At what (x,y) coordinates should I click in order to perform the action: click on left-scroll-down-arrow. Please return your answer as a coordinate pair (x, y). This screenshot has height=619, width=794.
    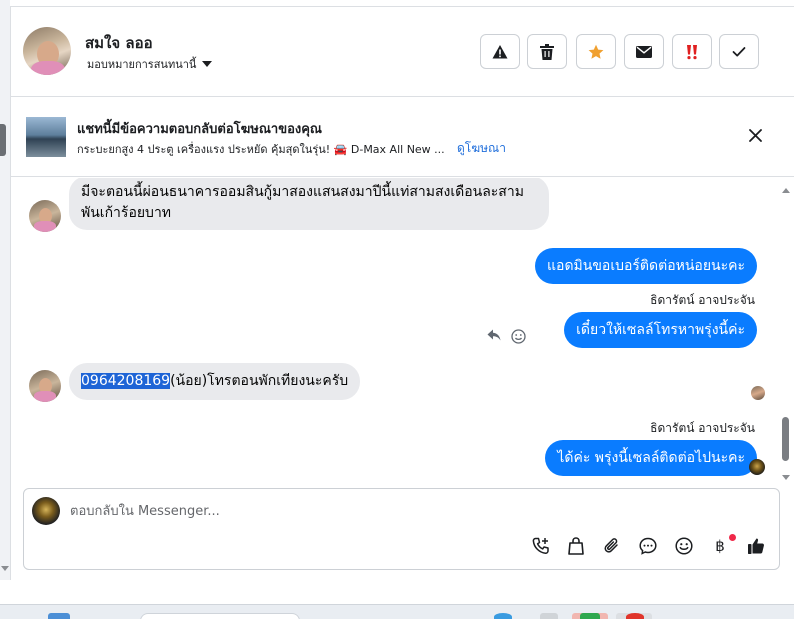
    Looking at the image, I should click on (5, 568).